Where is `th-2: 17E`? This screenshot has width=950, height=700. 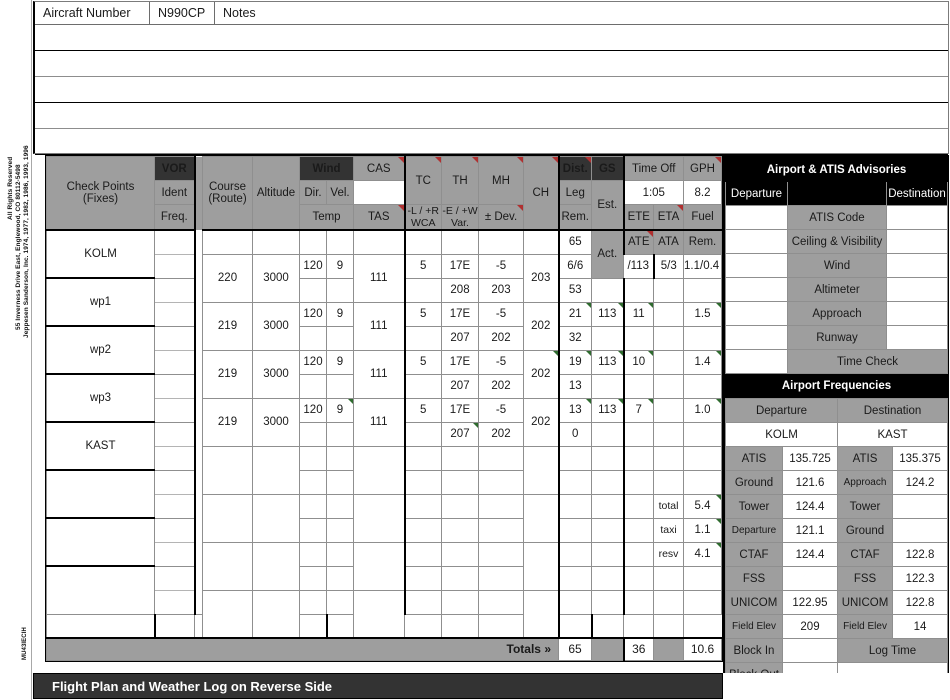
th-2: 17E is located at coordinates (460, 362).